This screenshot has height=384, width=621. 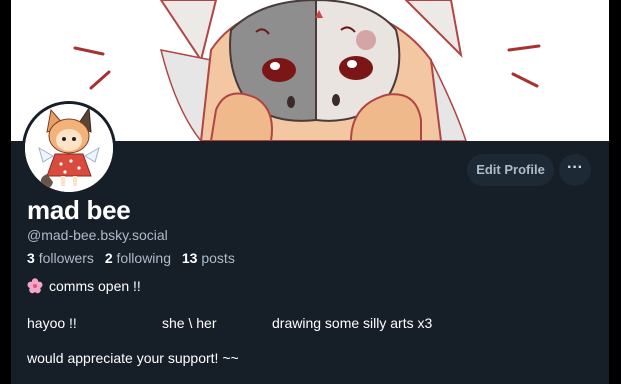 I want to click on edit-profile-button: Edit Profile, so click(x=510, y=170).